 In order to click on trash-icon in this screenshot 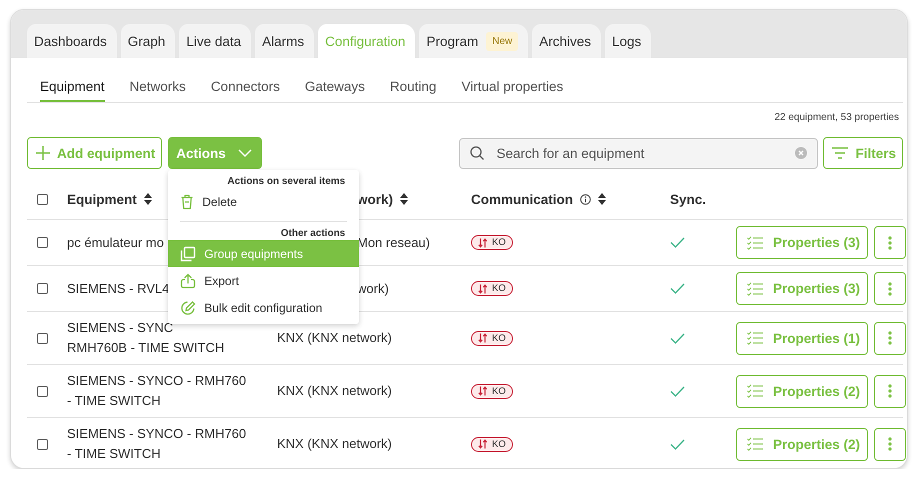, I will do `click(187, 202)`.